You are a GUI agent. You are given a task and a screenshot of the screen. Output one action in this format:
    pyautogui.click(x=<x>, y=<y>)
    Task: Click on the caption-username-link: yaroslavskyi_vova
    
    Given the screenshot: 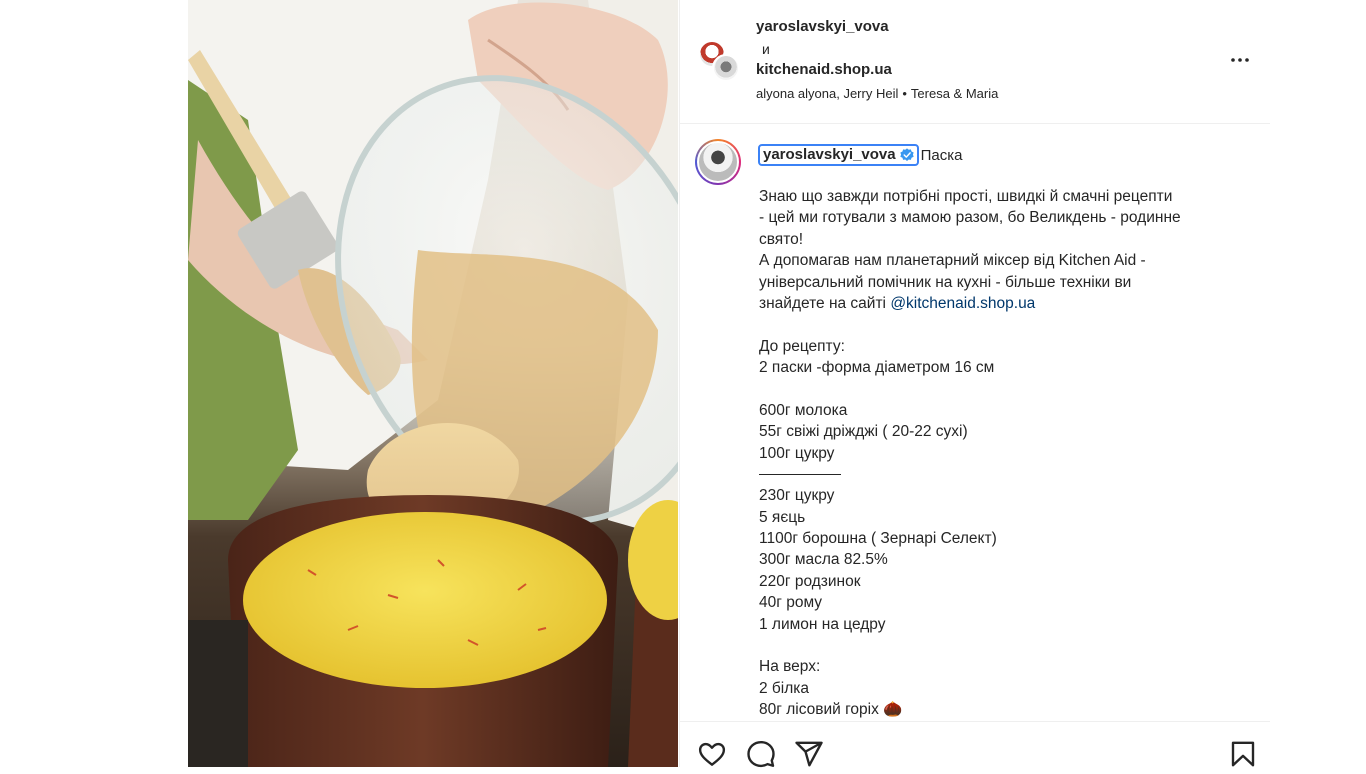 What is the action you would take?
    pyautogui.click(x=838, y=155)
    